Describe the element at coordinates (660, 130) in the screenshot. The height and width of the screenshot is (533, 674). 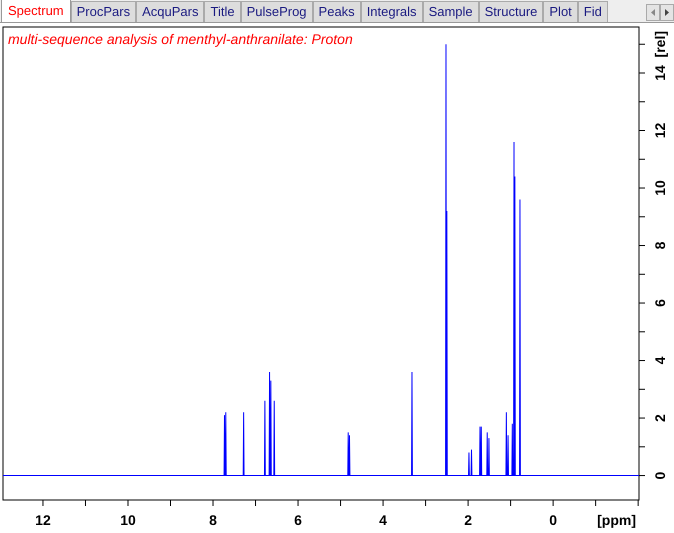
I see `y-tick-label: 12` at that location.